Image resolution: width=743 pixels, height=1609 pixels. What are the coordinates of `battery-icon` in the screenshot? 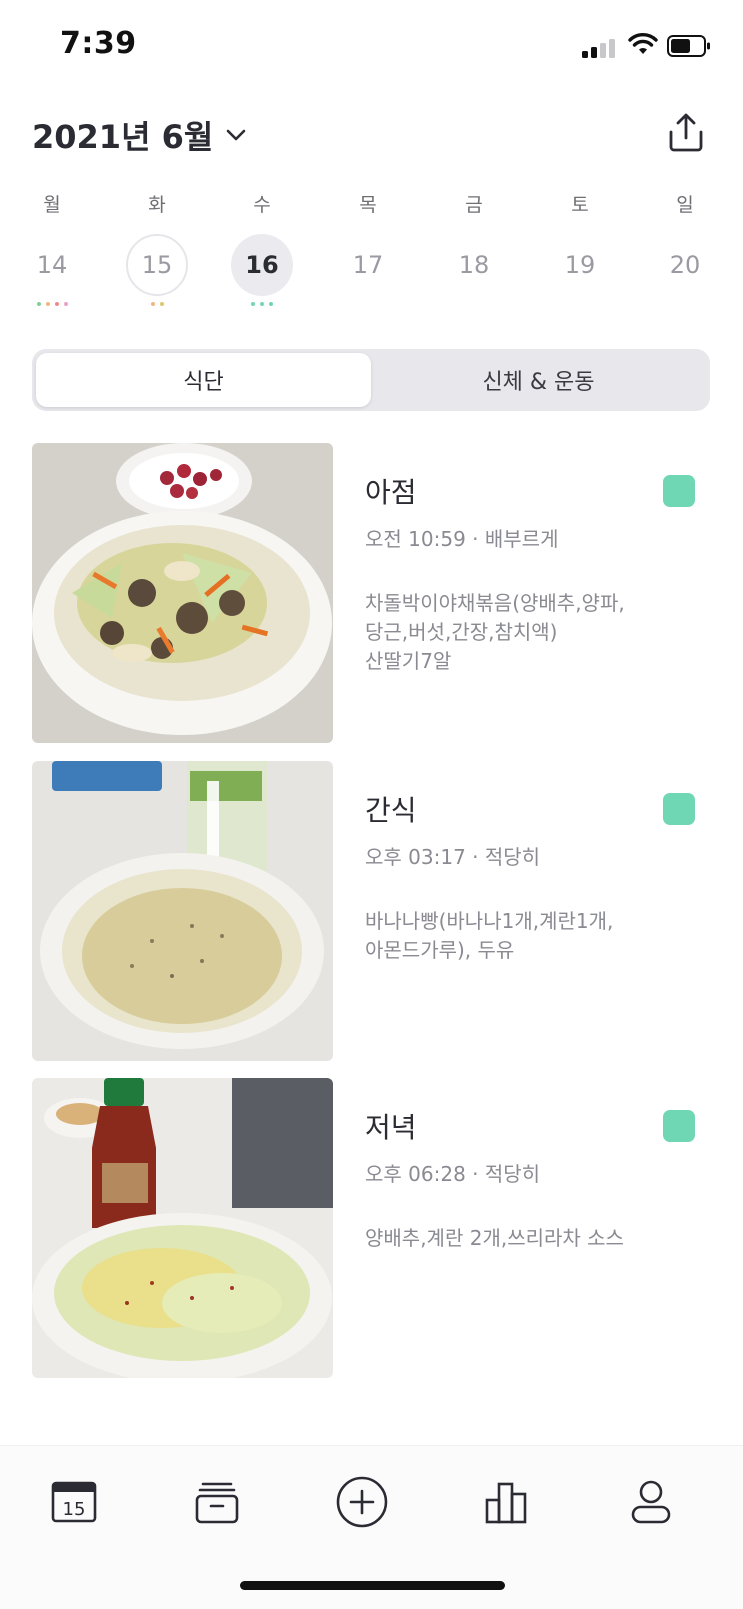 It's located at (688, 46).